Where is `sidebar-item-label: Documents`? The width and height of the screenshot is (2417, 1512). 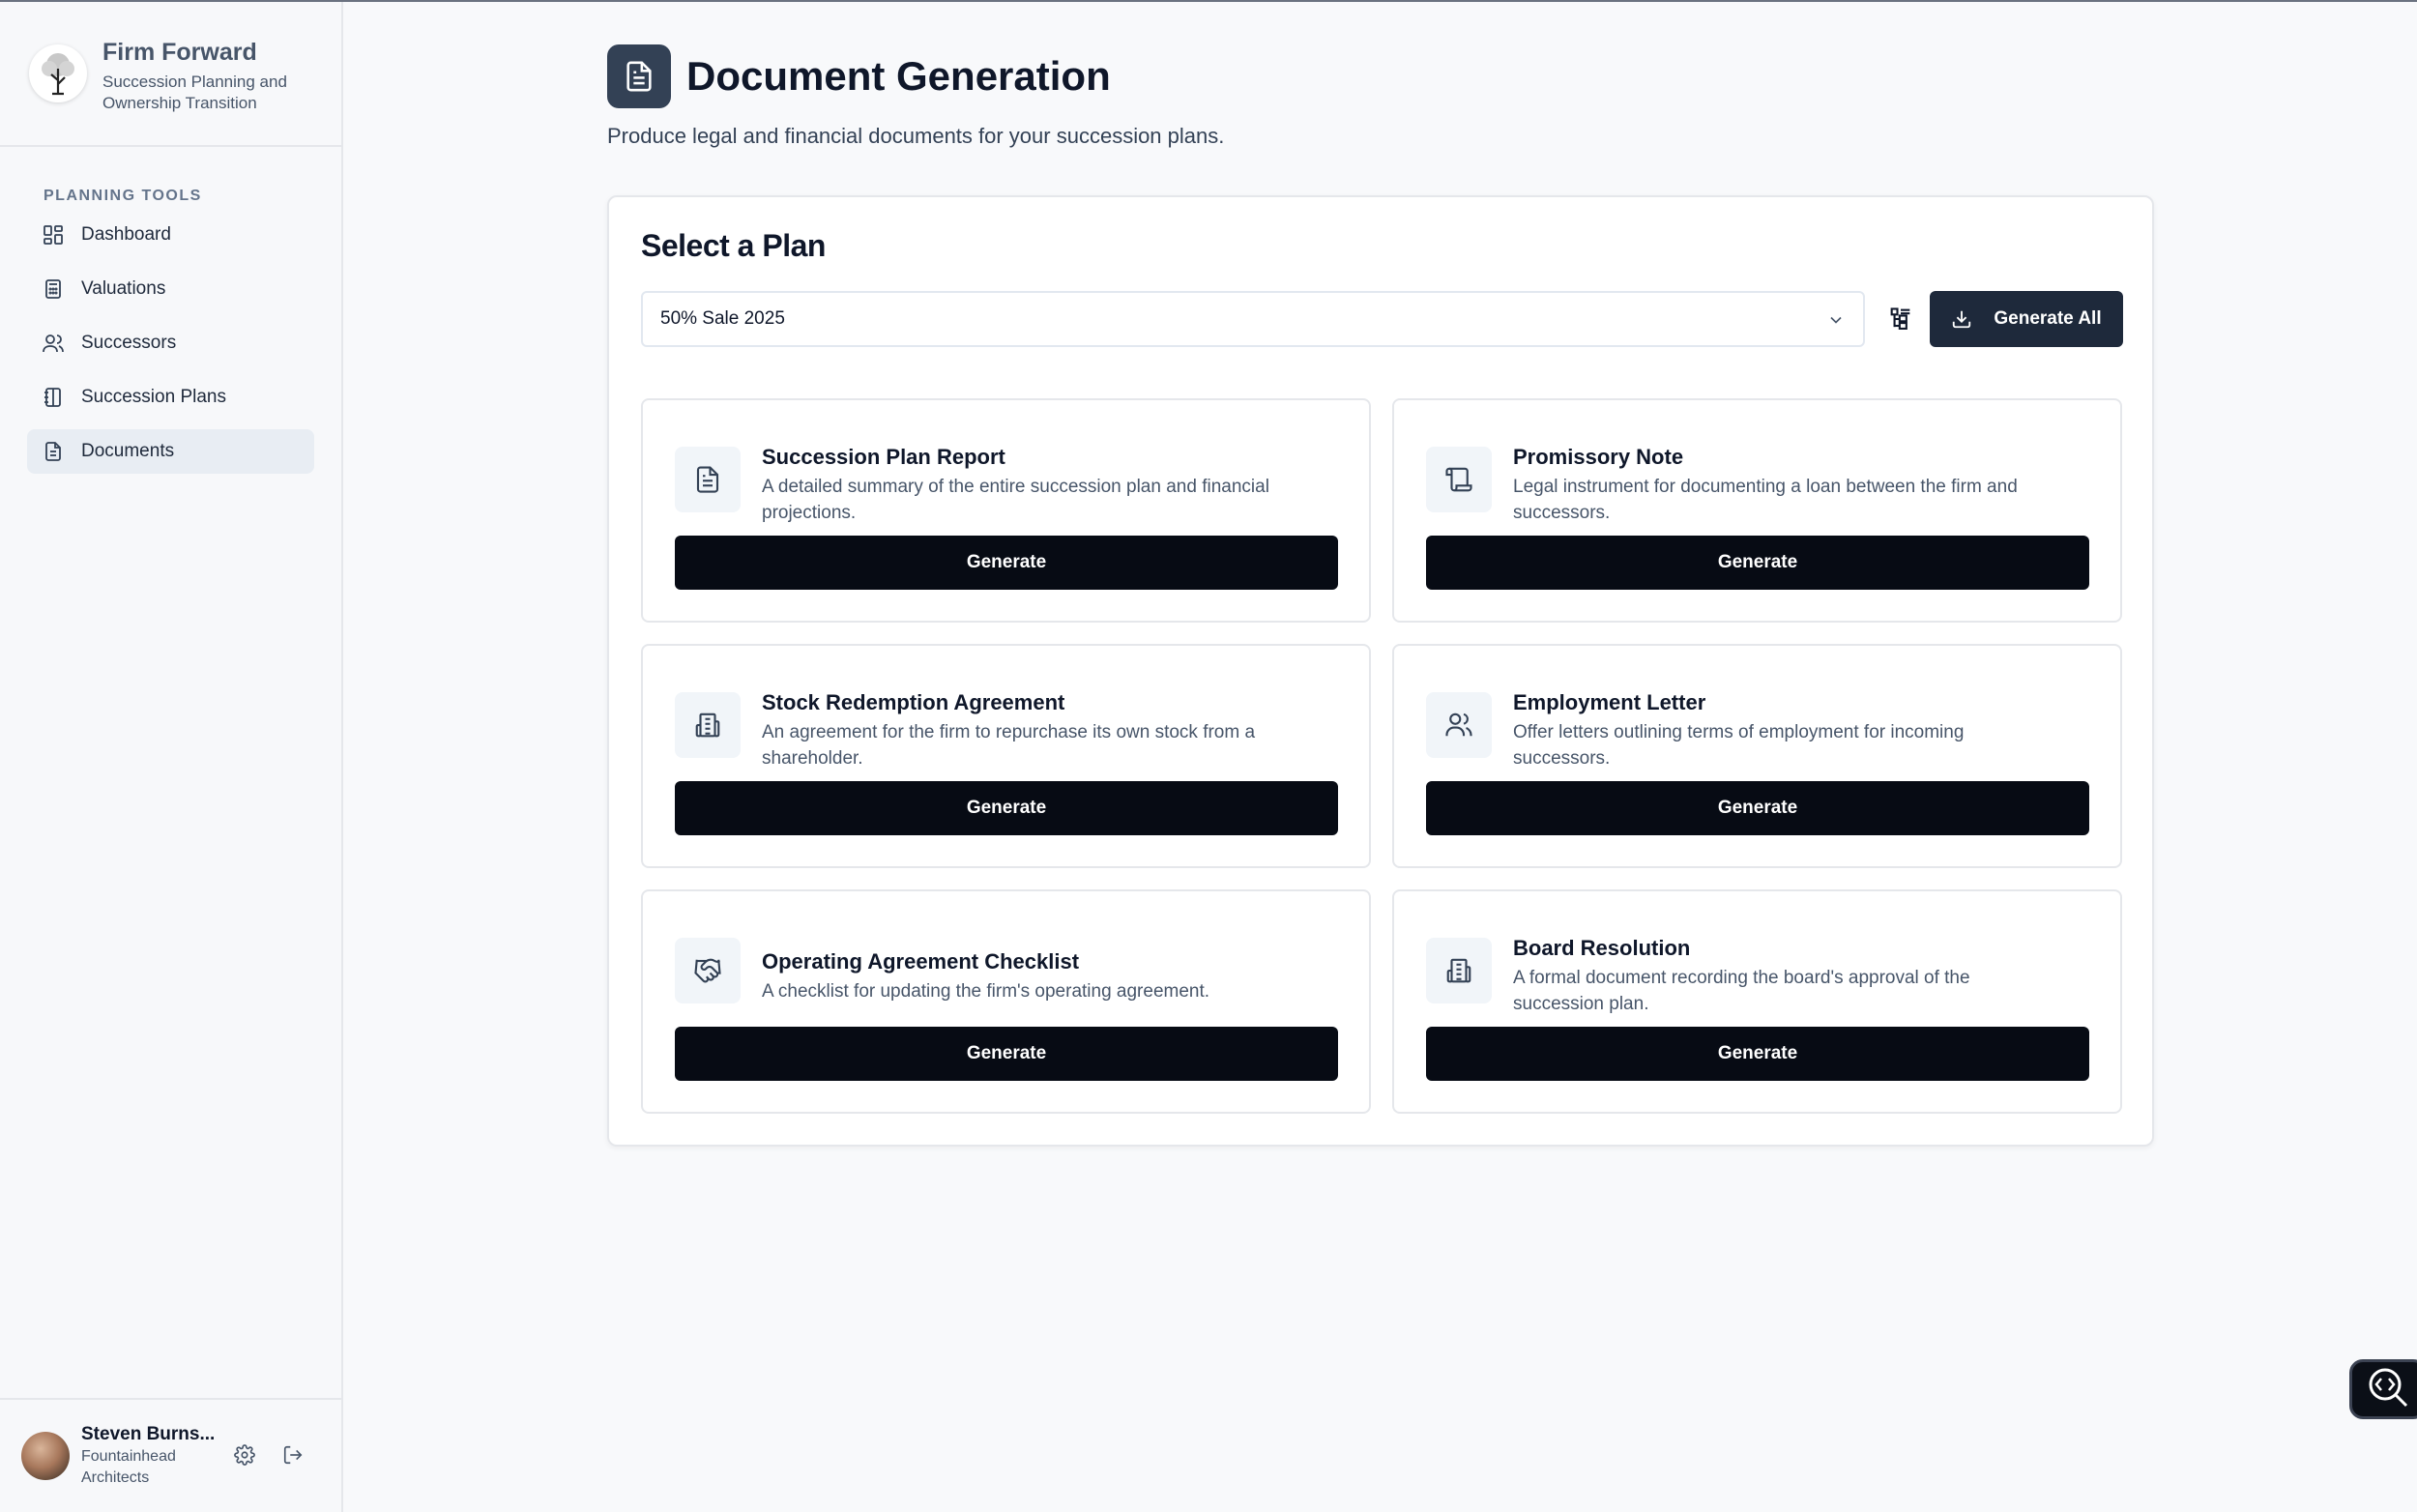 sidebar-item-label: Documents is located at coordinates (128, 451).